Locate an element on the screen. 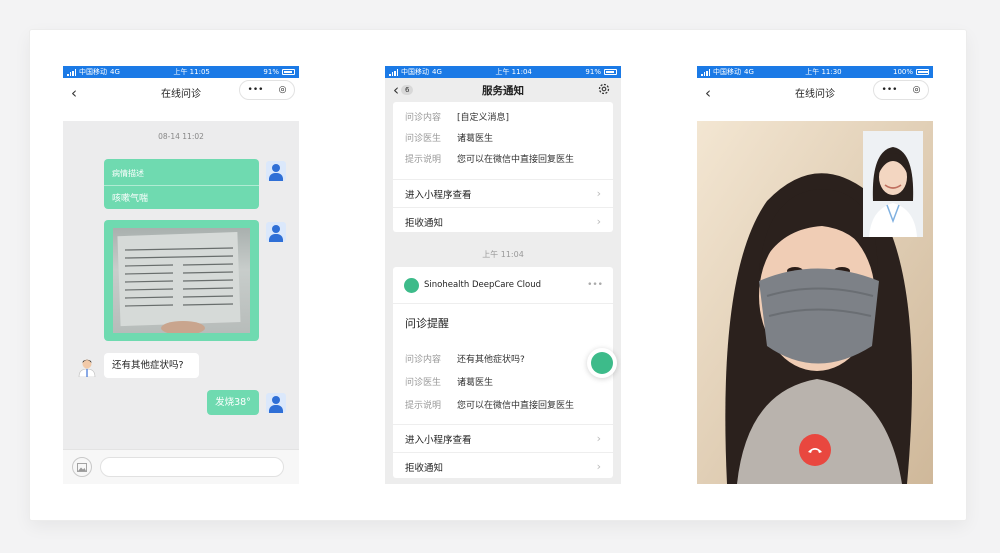 This screenshot has width=1000, height=553. gear-glyph is located at coordinates (604, 89).